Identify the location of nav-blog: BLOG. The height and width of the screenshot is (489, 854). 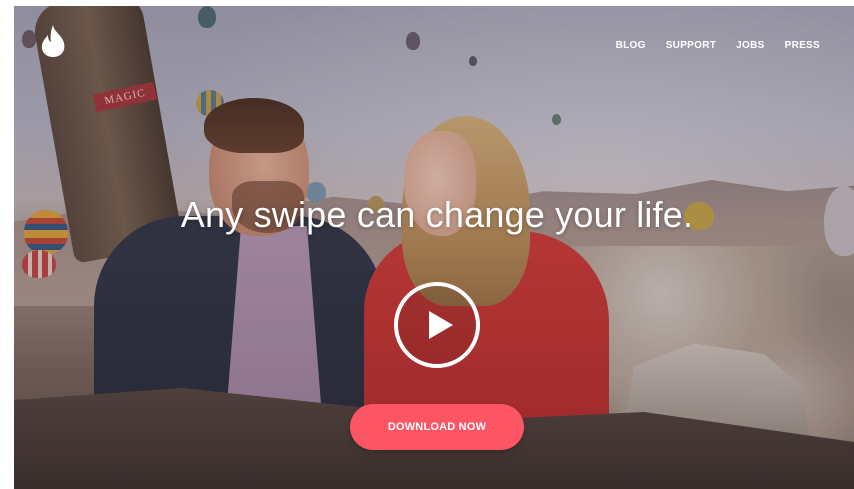
(631, 45).